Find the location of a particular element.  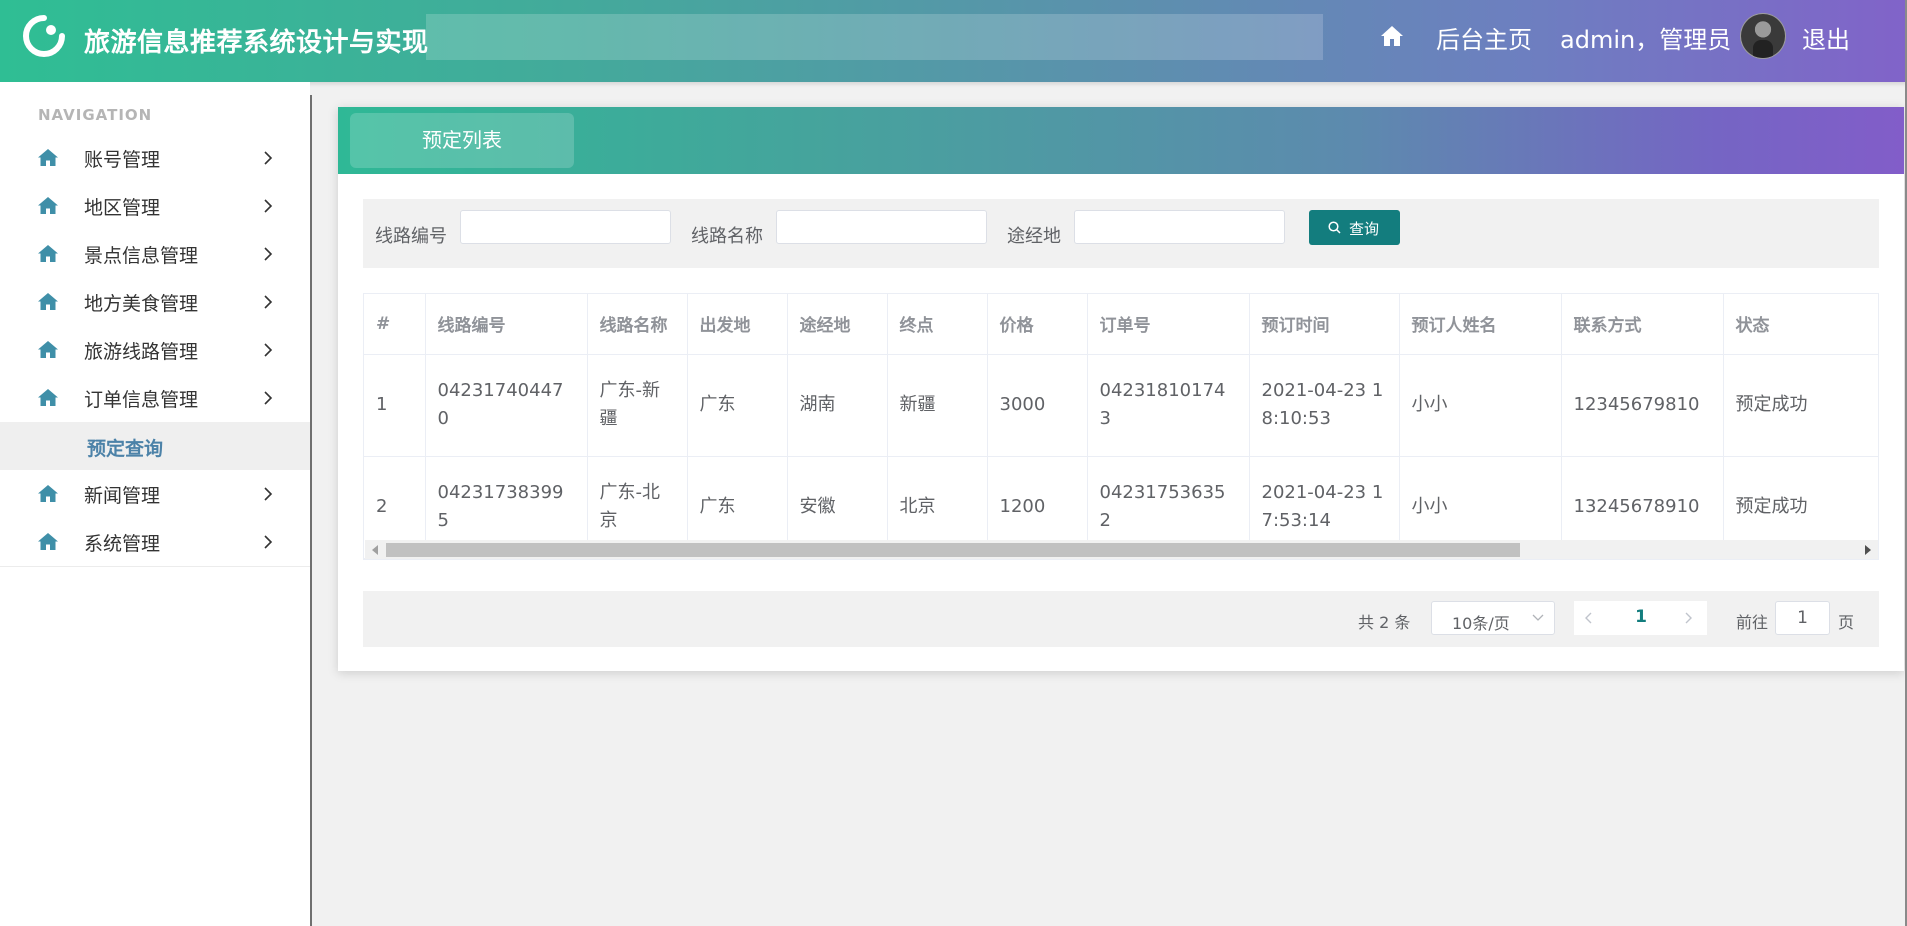

table-cell: 042318101743 is located at coordinates (1168, 405).